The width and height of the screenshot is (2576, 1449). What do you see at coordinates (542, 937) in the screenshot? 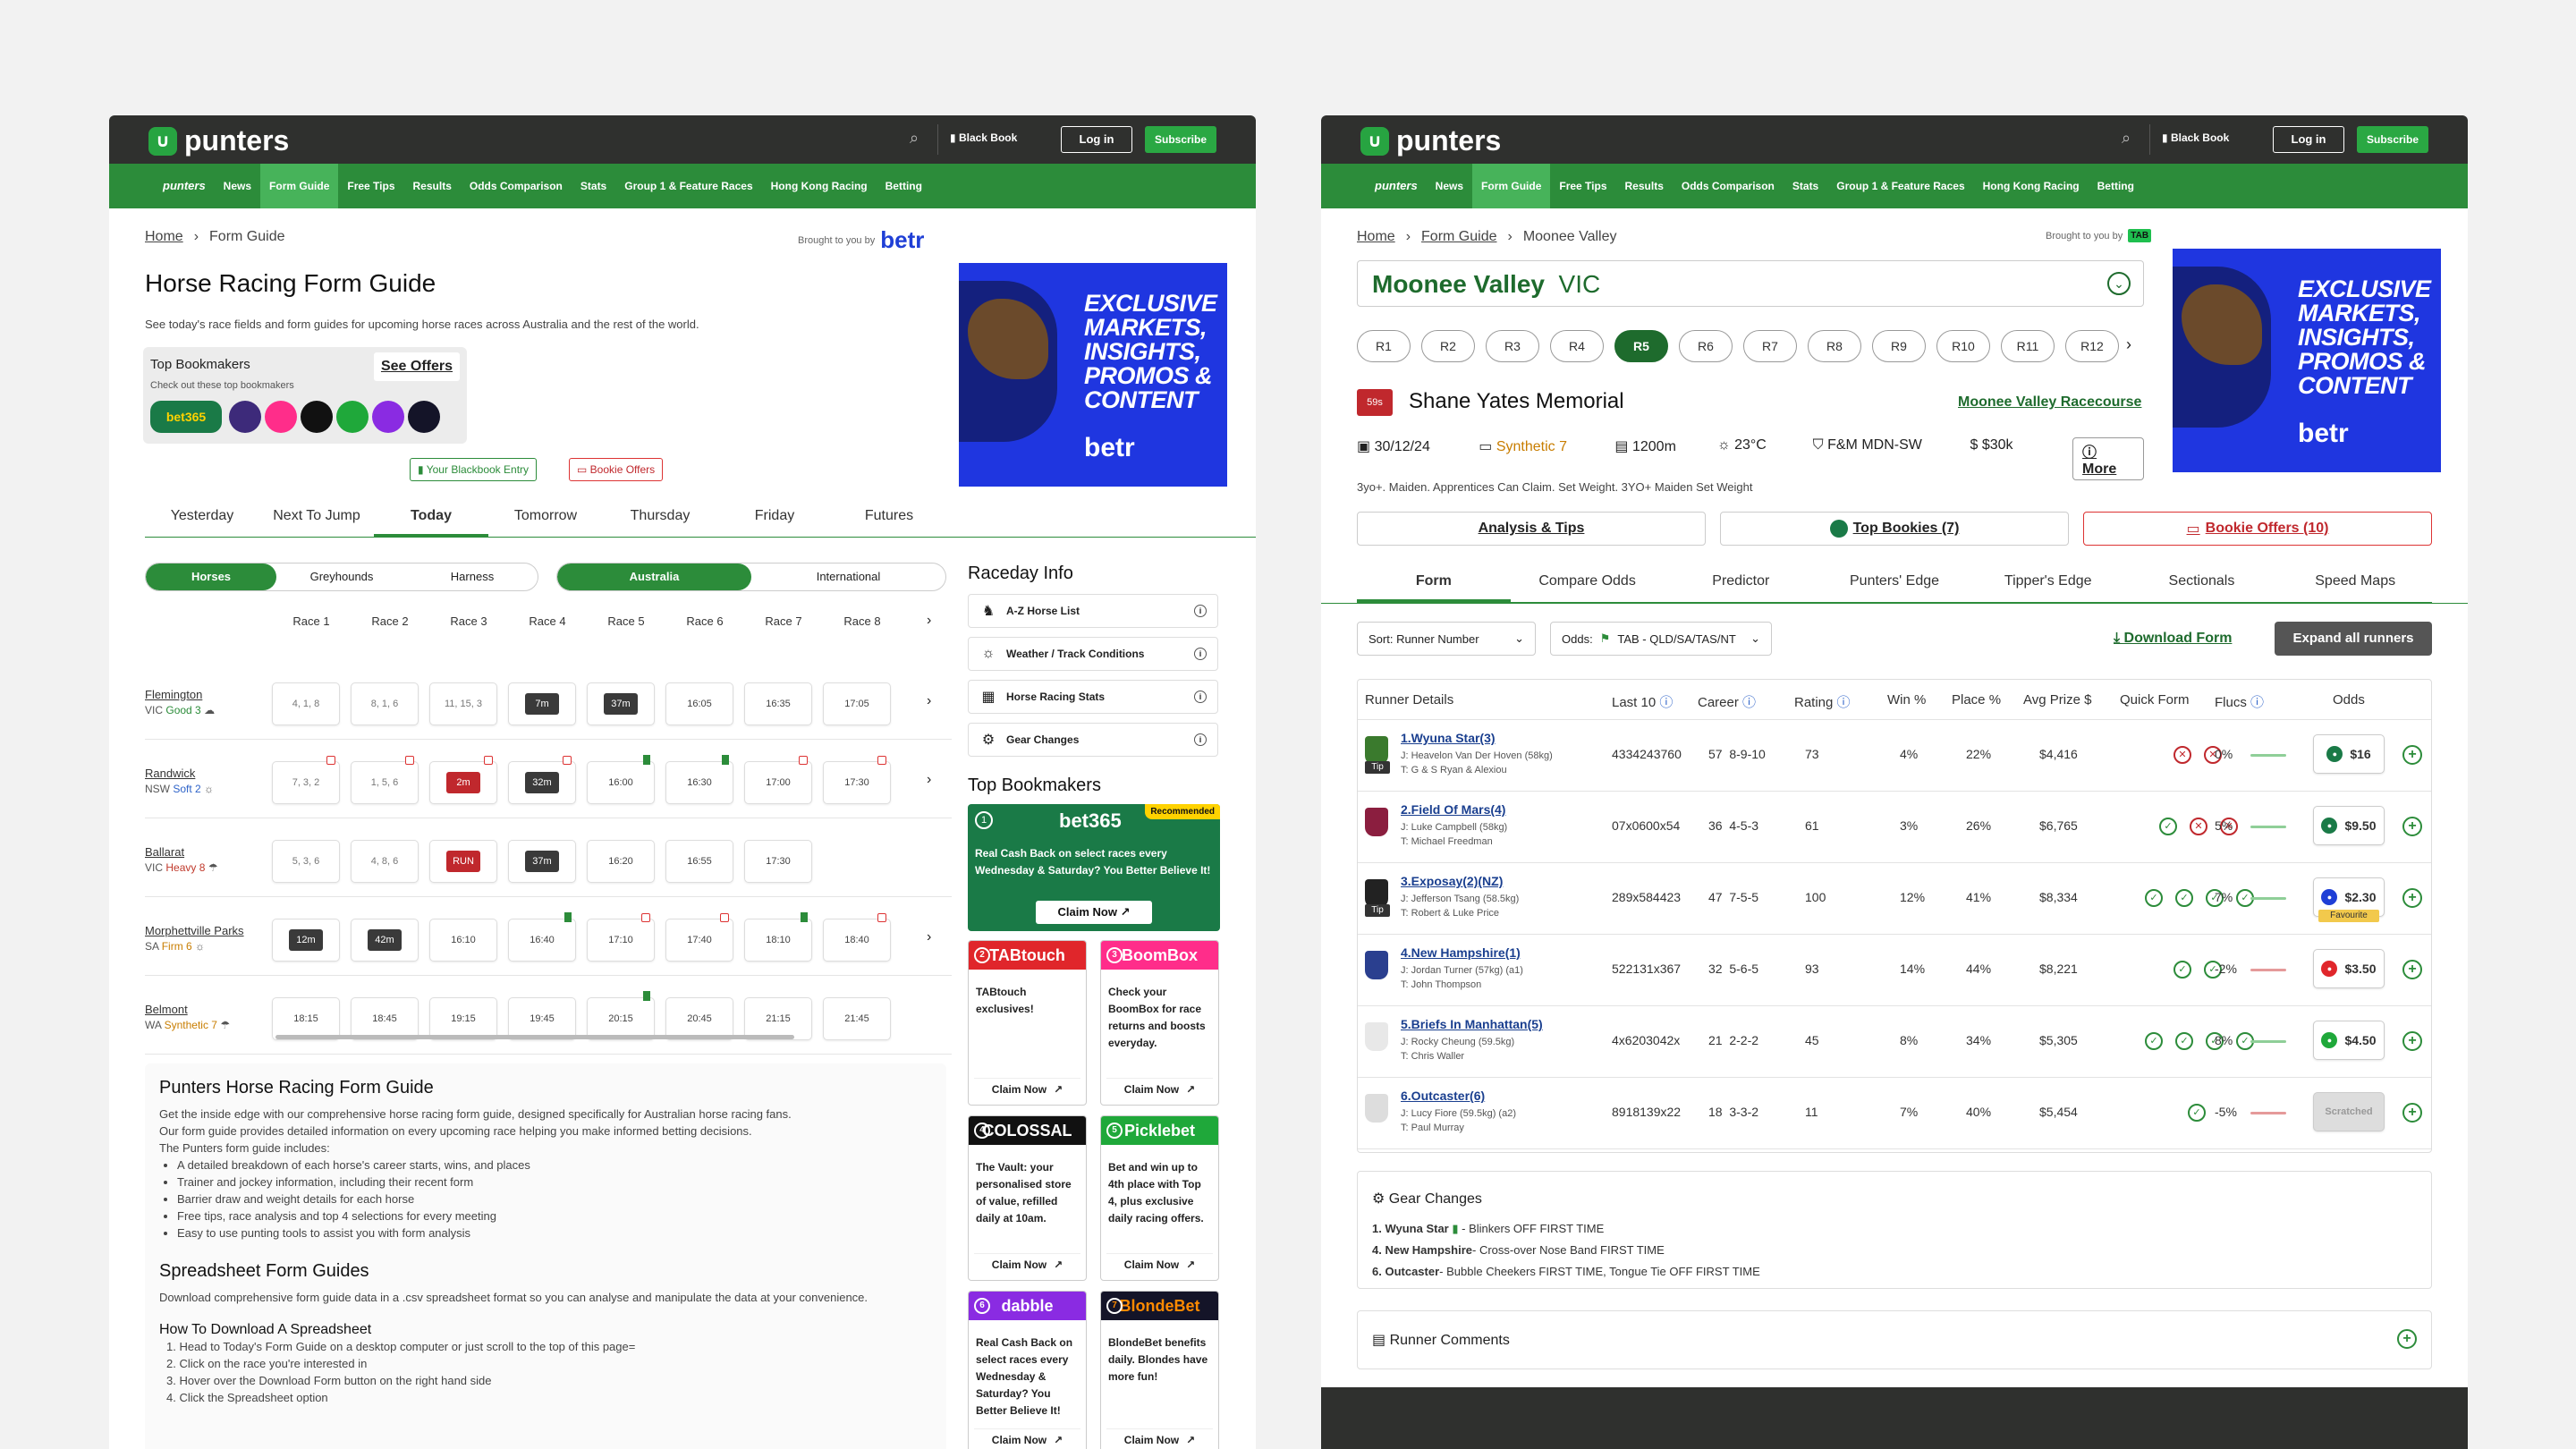
I see `race-cell: 16:40` at bounding box center [542, 937].